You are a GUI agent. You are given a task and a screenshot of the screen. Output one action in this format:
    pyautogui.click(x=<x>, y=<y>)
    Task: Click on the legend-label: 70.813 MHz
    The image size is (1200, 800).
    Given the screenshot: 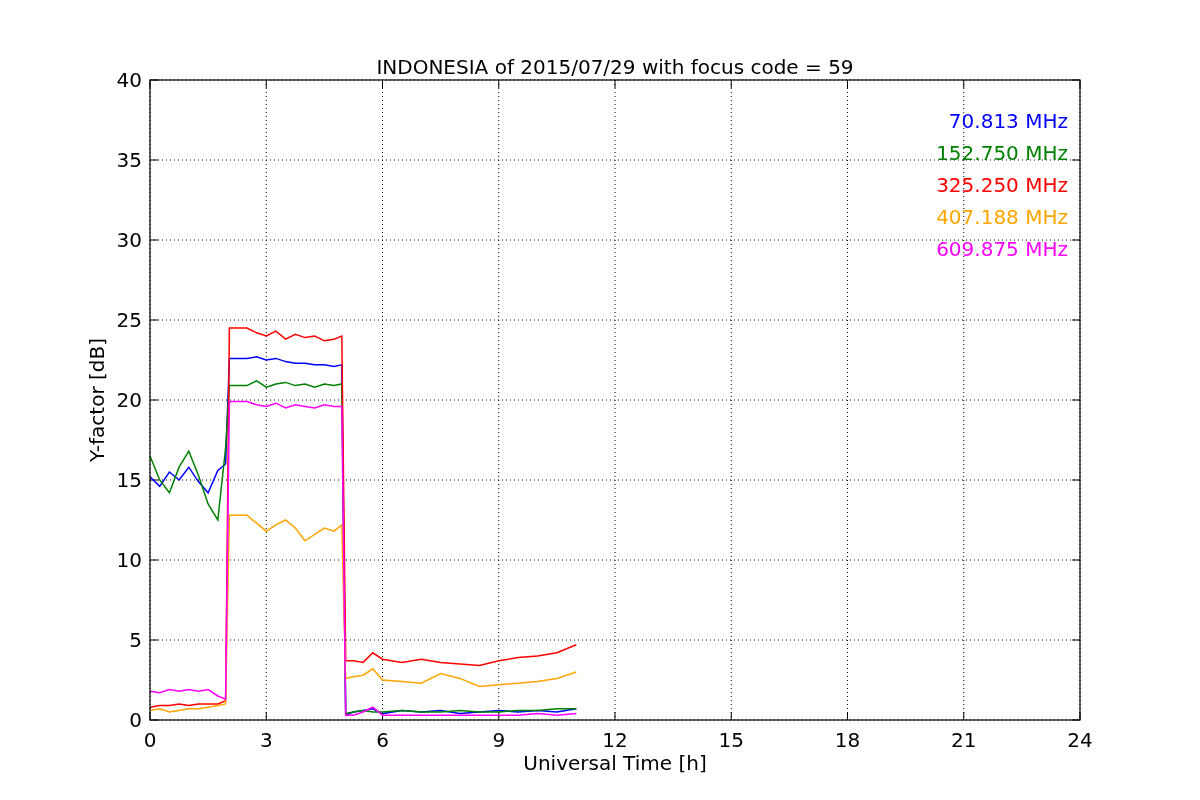 What is the action you would take?
    pyautogui.click(x=1008, y=121)
    